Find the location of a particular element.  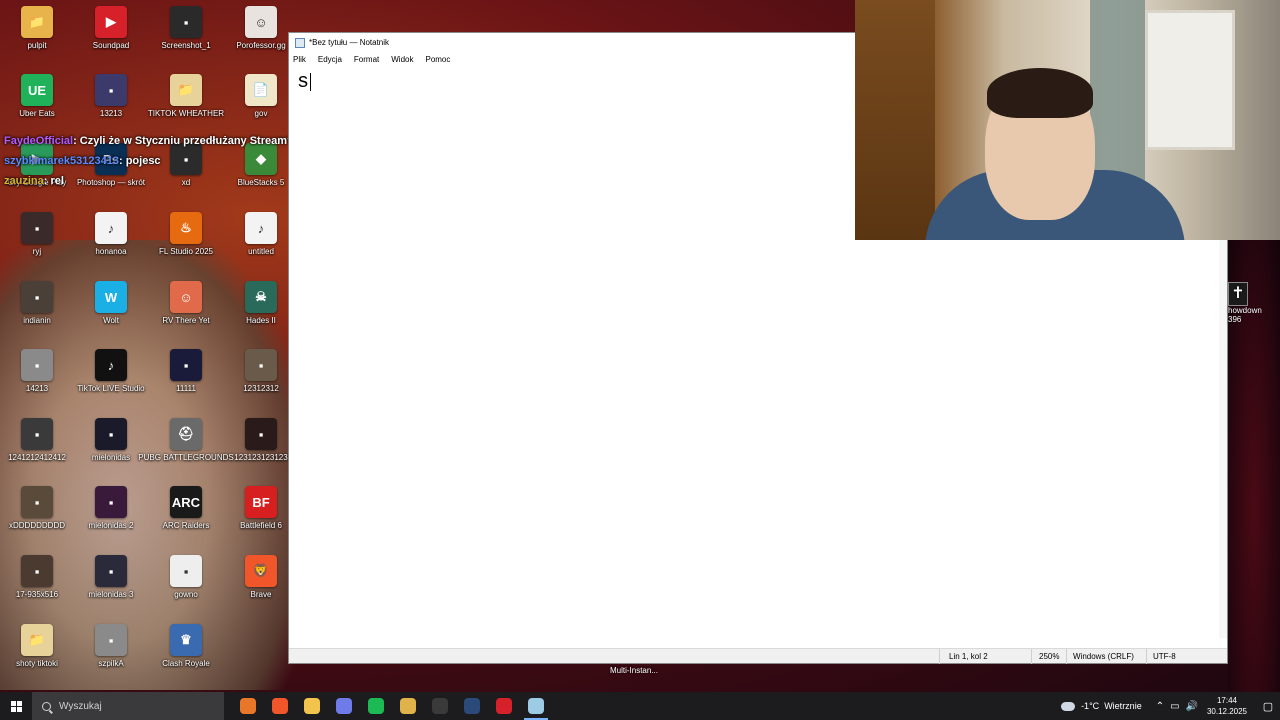

desktop-icon: ▪ 14213 is located at coordinates (37, 371).